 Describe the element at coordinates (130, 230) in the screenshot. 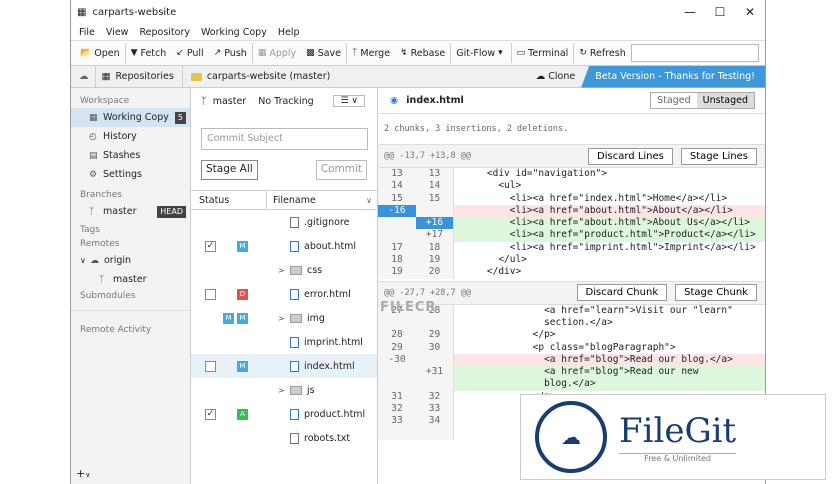

I see `tags-header: Tags` at that location.